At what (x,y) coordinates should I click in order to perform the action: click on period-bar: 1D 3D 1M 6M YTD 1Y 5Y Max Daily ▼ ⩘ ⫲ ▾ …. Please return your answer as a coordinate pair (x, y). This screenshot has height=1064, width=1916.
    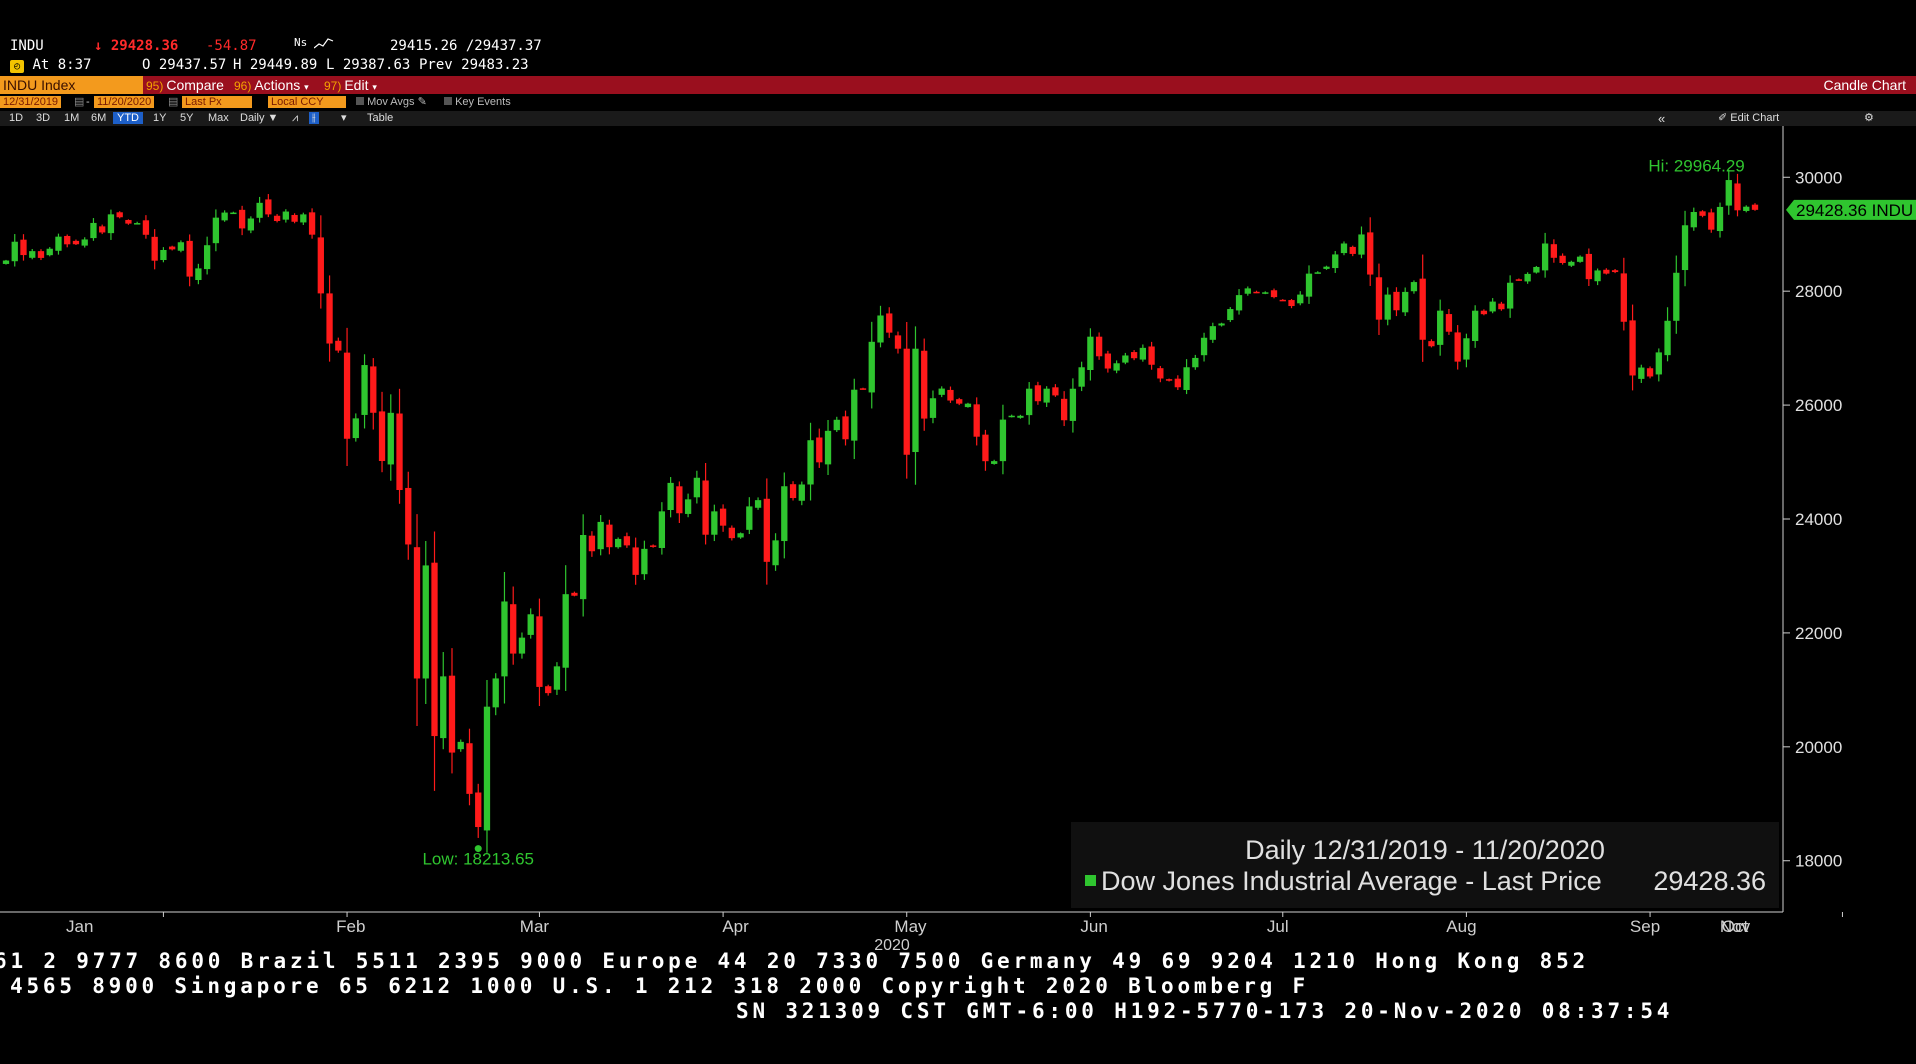
    Looking at the image, I should click on (958, 118).